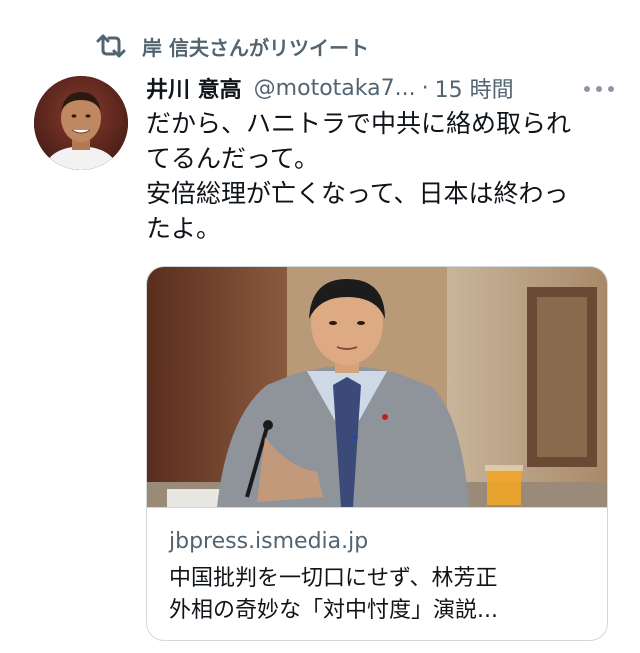  I want to click on more-icon, so click(599, 89).